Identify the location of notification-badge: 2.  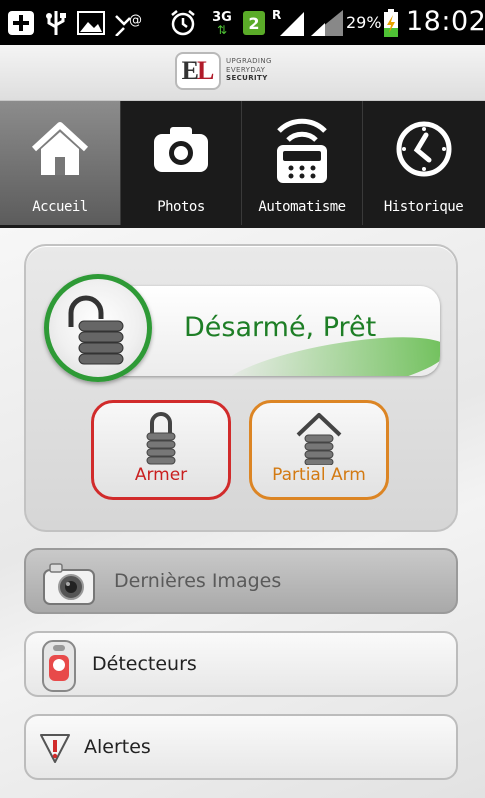
(254, 23).